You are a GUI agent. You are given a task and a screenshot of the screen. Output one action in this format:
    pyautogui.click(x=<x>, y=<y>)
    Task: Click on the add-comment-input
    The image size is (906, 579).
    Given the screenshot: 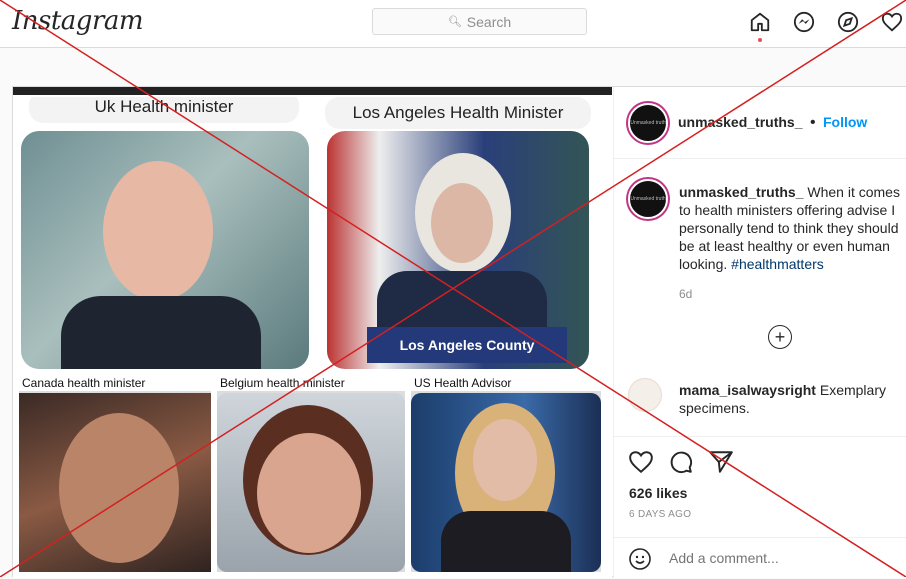 What is the action you would take?
    pyautogui.click(x=769, y=558)
    